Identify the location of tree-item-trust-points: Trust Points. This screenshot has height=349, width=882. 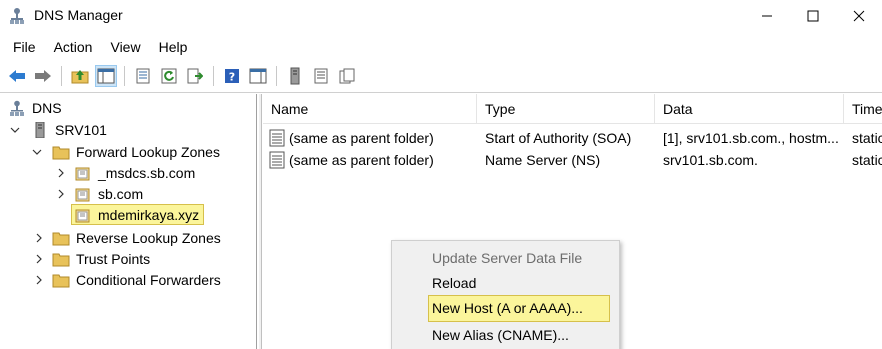
(101, 258).